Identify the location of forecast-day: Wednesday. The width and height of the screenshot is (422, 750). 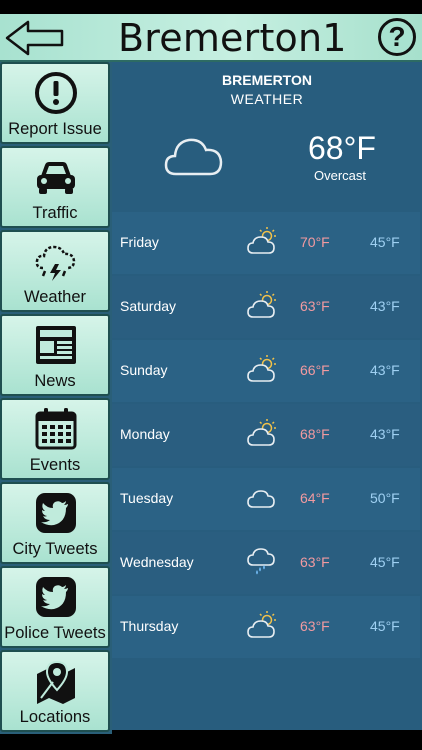
(157, 562).